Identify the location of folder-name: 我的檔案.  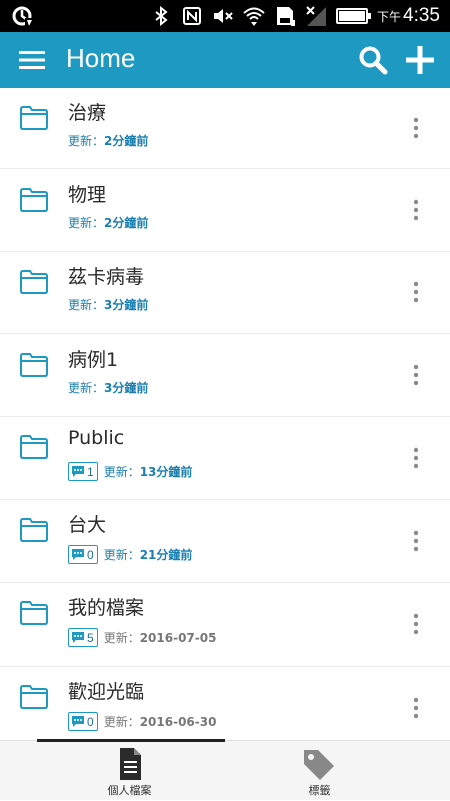
(106, 608).